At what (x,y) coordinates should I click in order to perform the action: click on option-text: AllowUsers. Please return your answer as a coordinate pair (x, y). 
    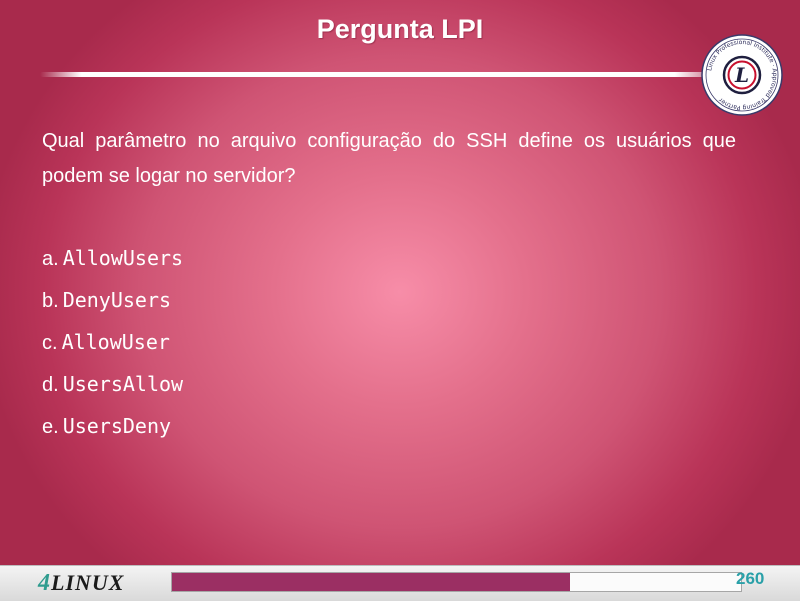
    Looking at the image, I should click on (123, 258).